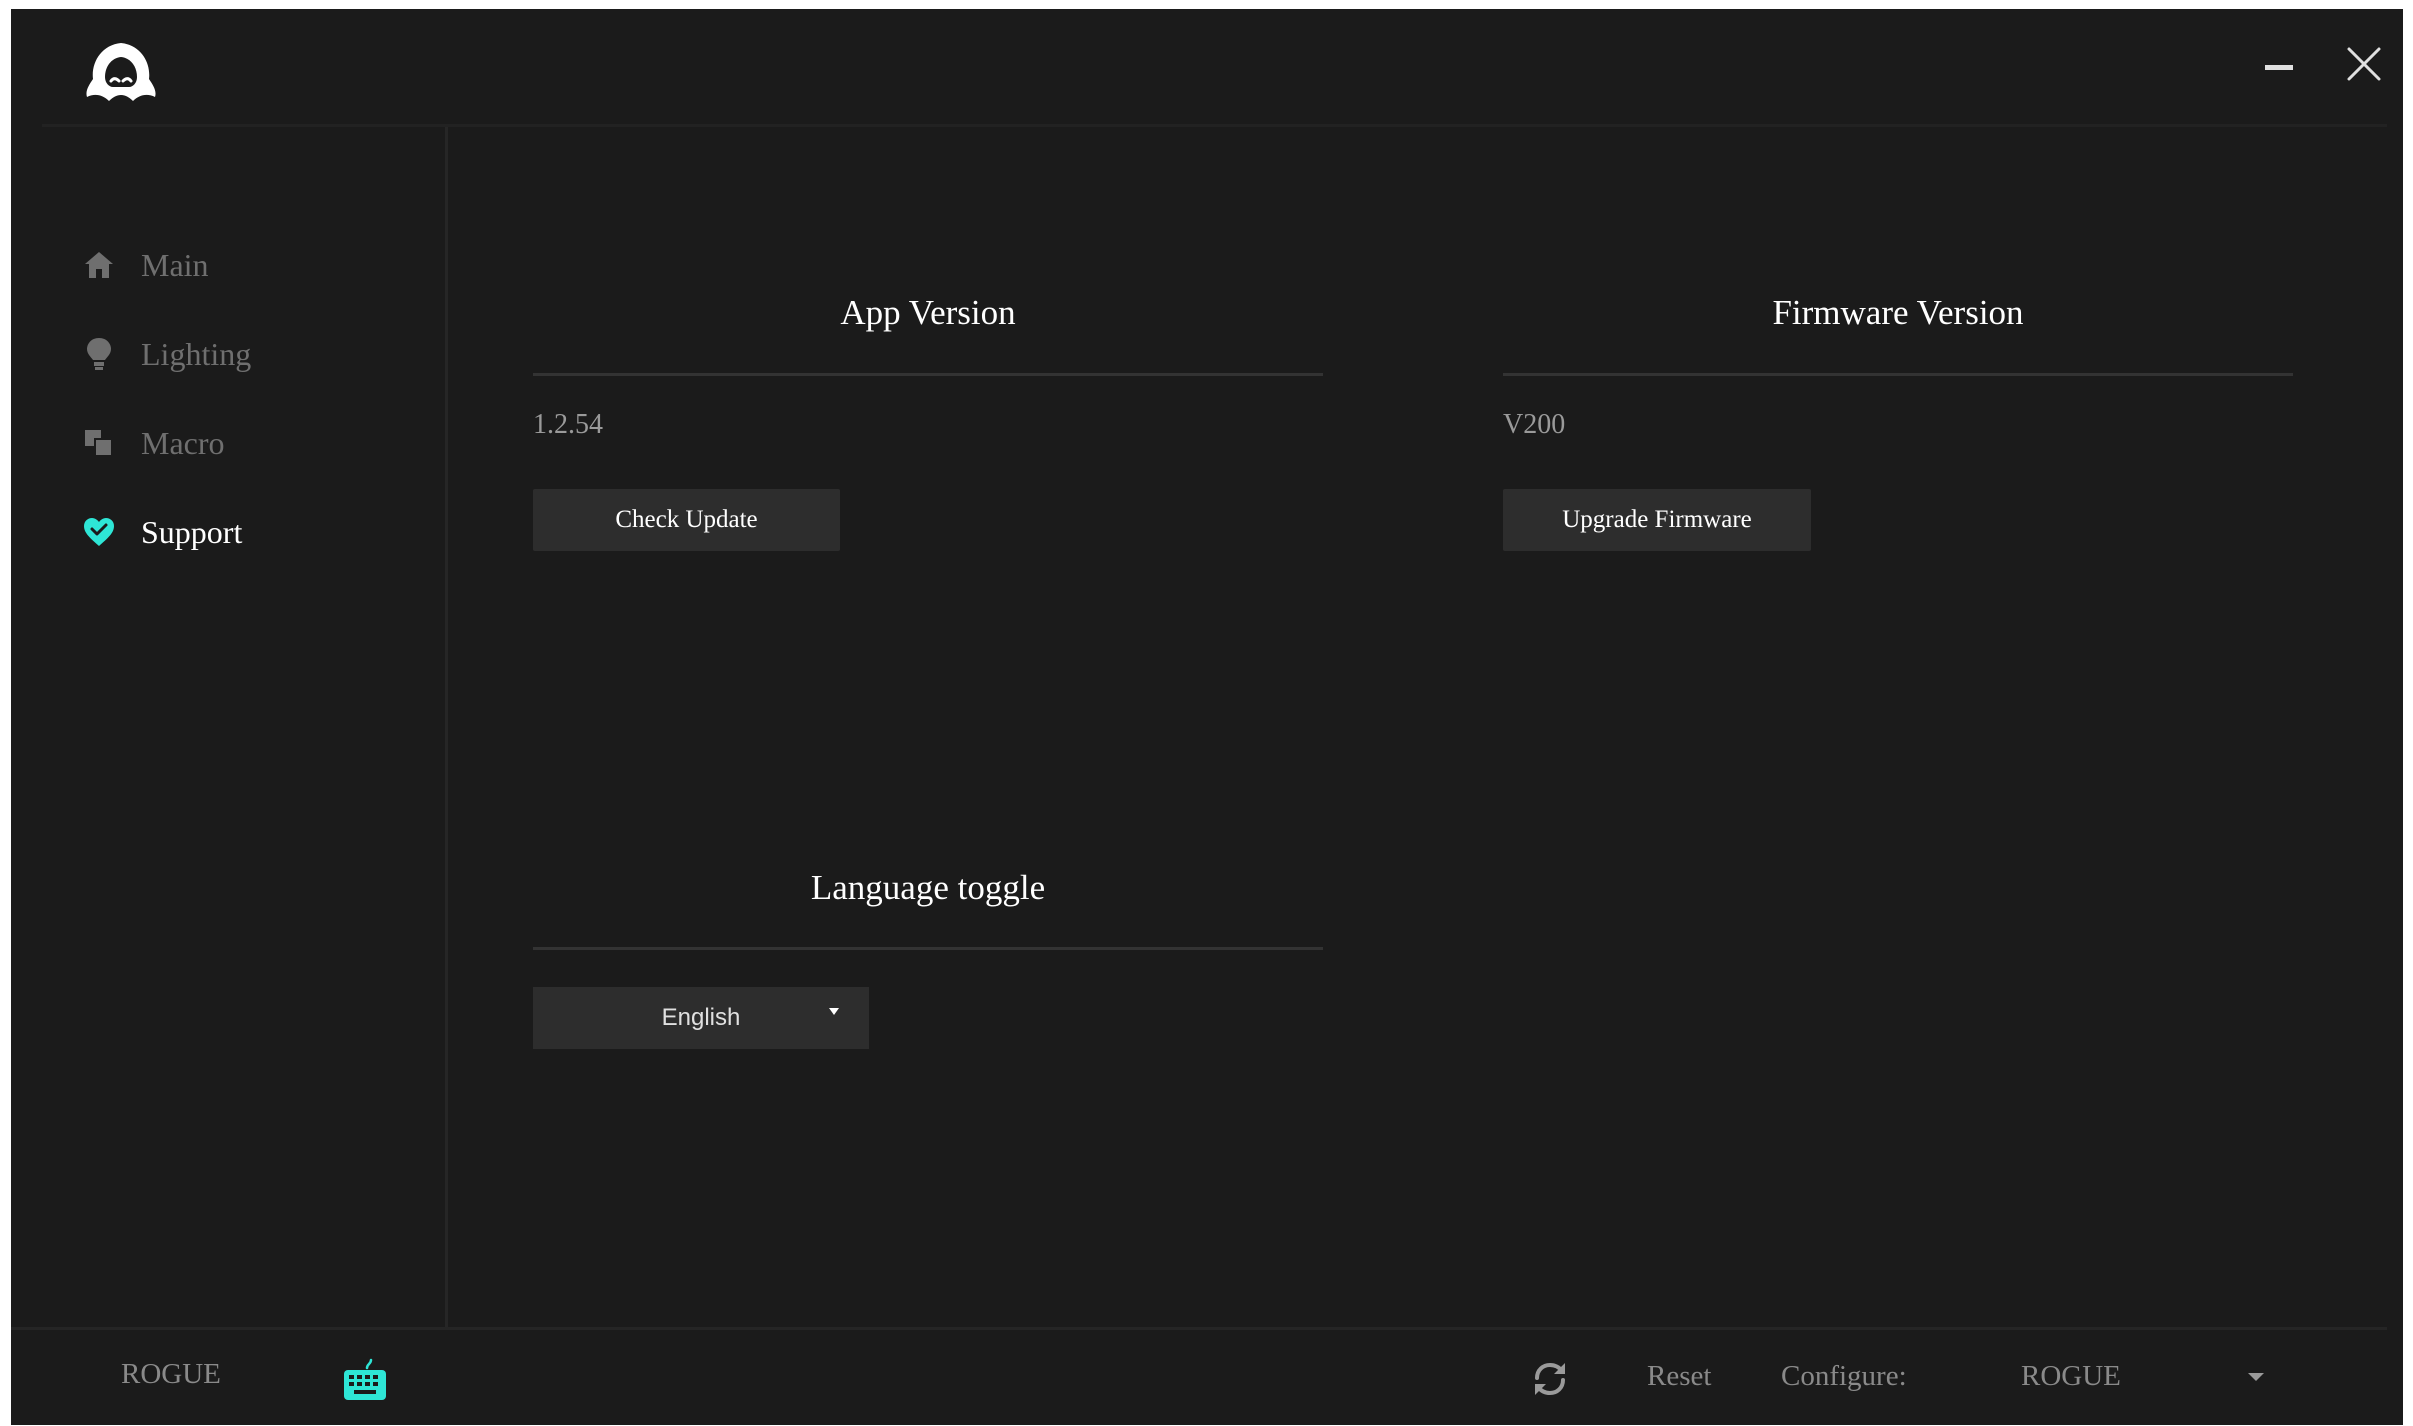 Image resolution: width=2413 pixels, height=1426 pixels. I want to click on macro-icon, so click(99, 443).